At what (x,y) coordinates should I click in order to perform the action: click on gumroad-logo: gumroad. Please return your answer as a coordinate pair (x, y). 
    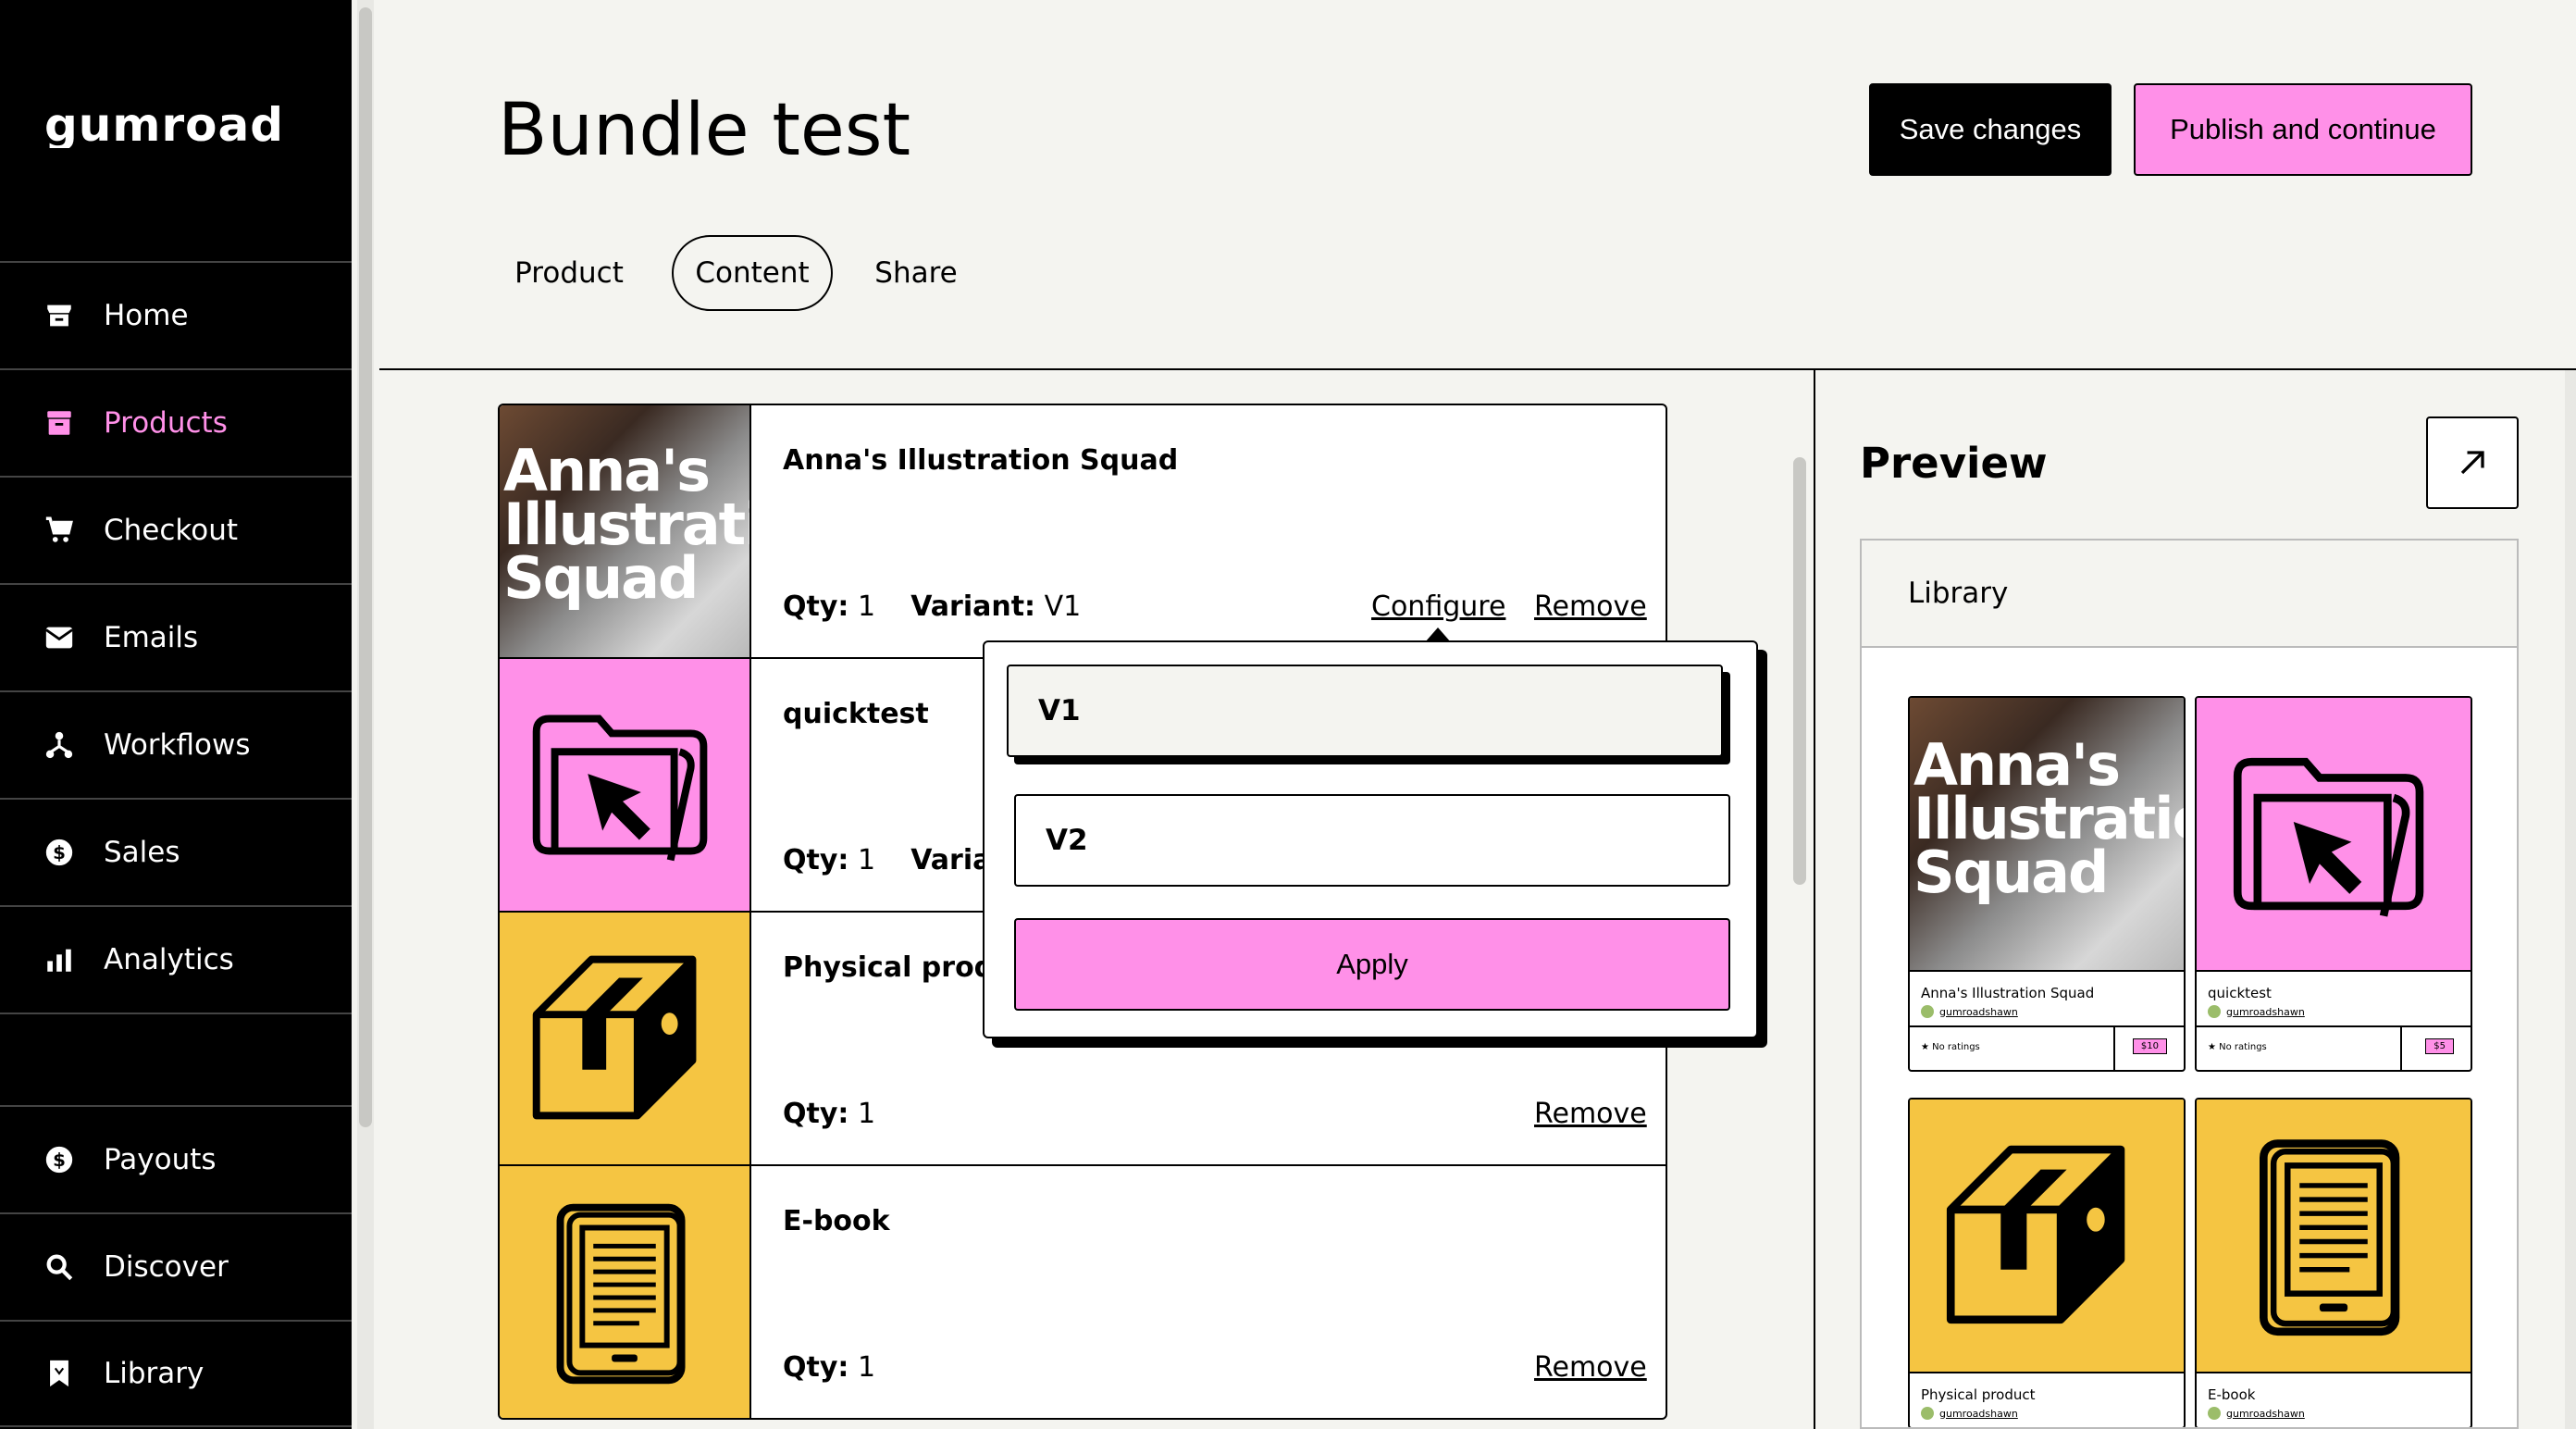
    Looking at the image, I should click on (178, 129).